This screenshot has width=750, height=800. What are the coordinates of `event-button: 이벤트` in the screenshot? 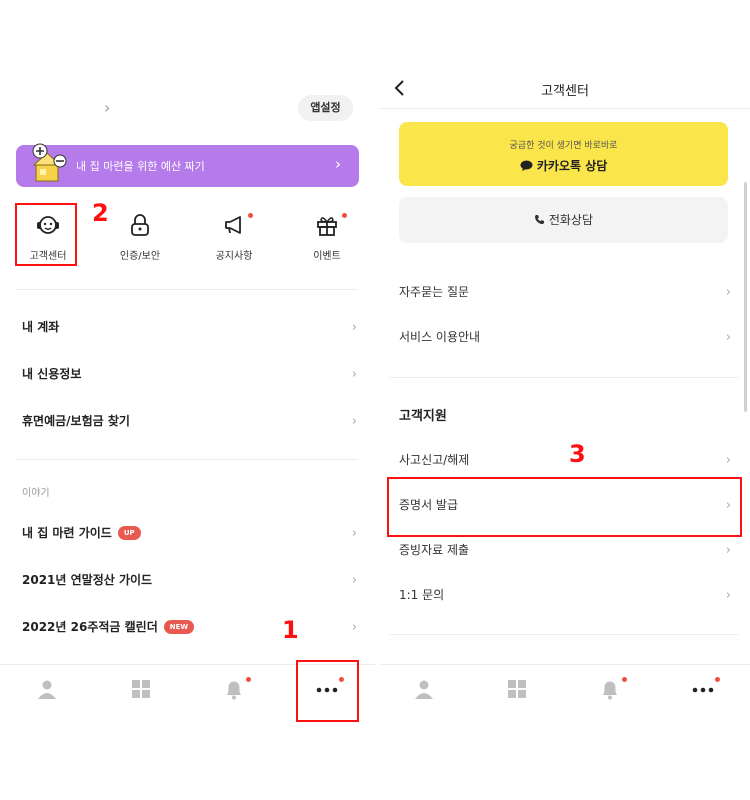 It's located at (327, 235).